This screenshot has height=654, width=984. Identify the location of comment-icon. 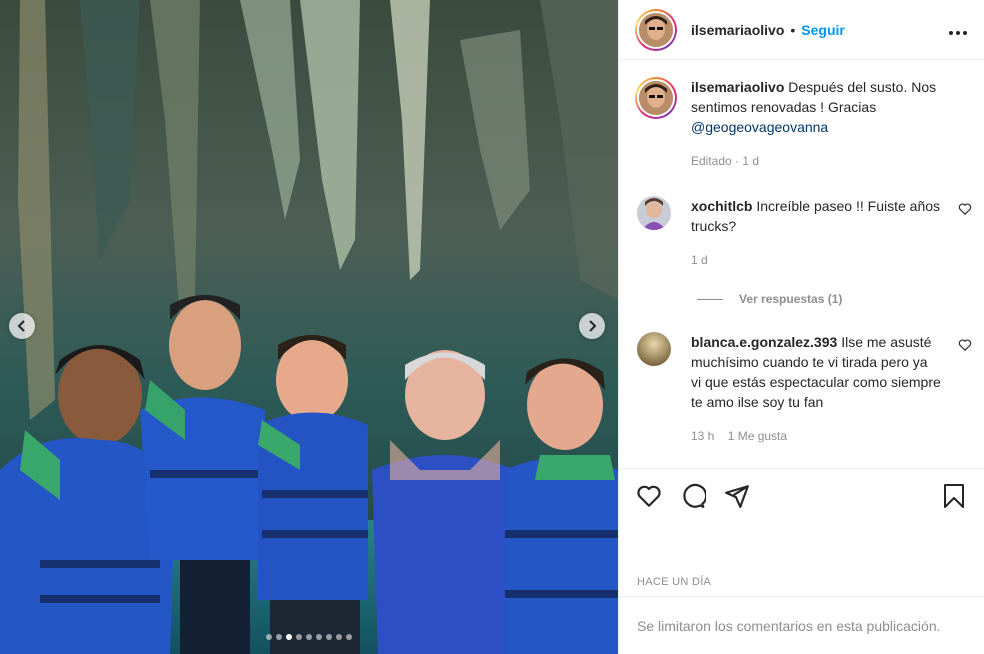
(694, 495).